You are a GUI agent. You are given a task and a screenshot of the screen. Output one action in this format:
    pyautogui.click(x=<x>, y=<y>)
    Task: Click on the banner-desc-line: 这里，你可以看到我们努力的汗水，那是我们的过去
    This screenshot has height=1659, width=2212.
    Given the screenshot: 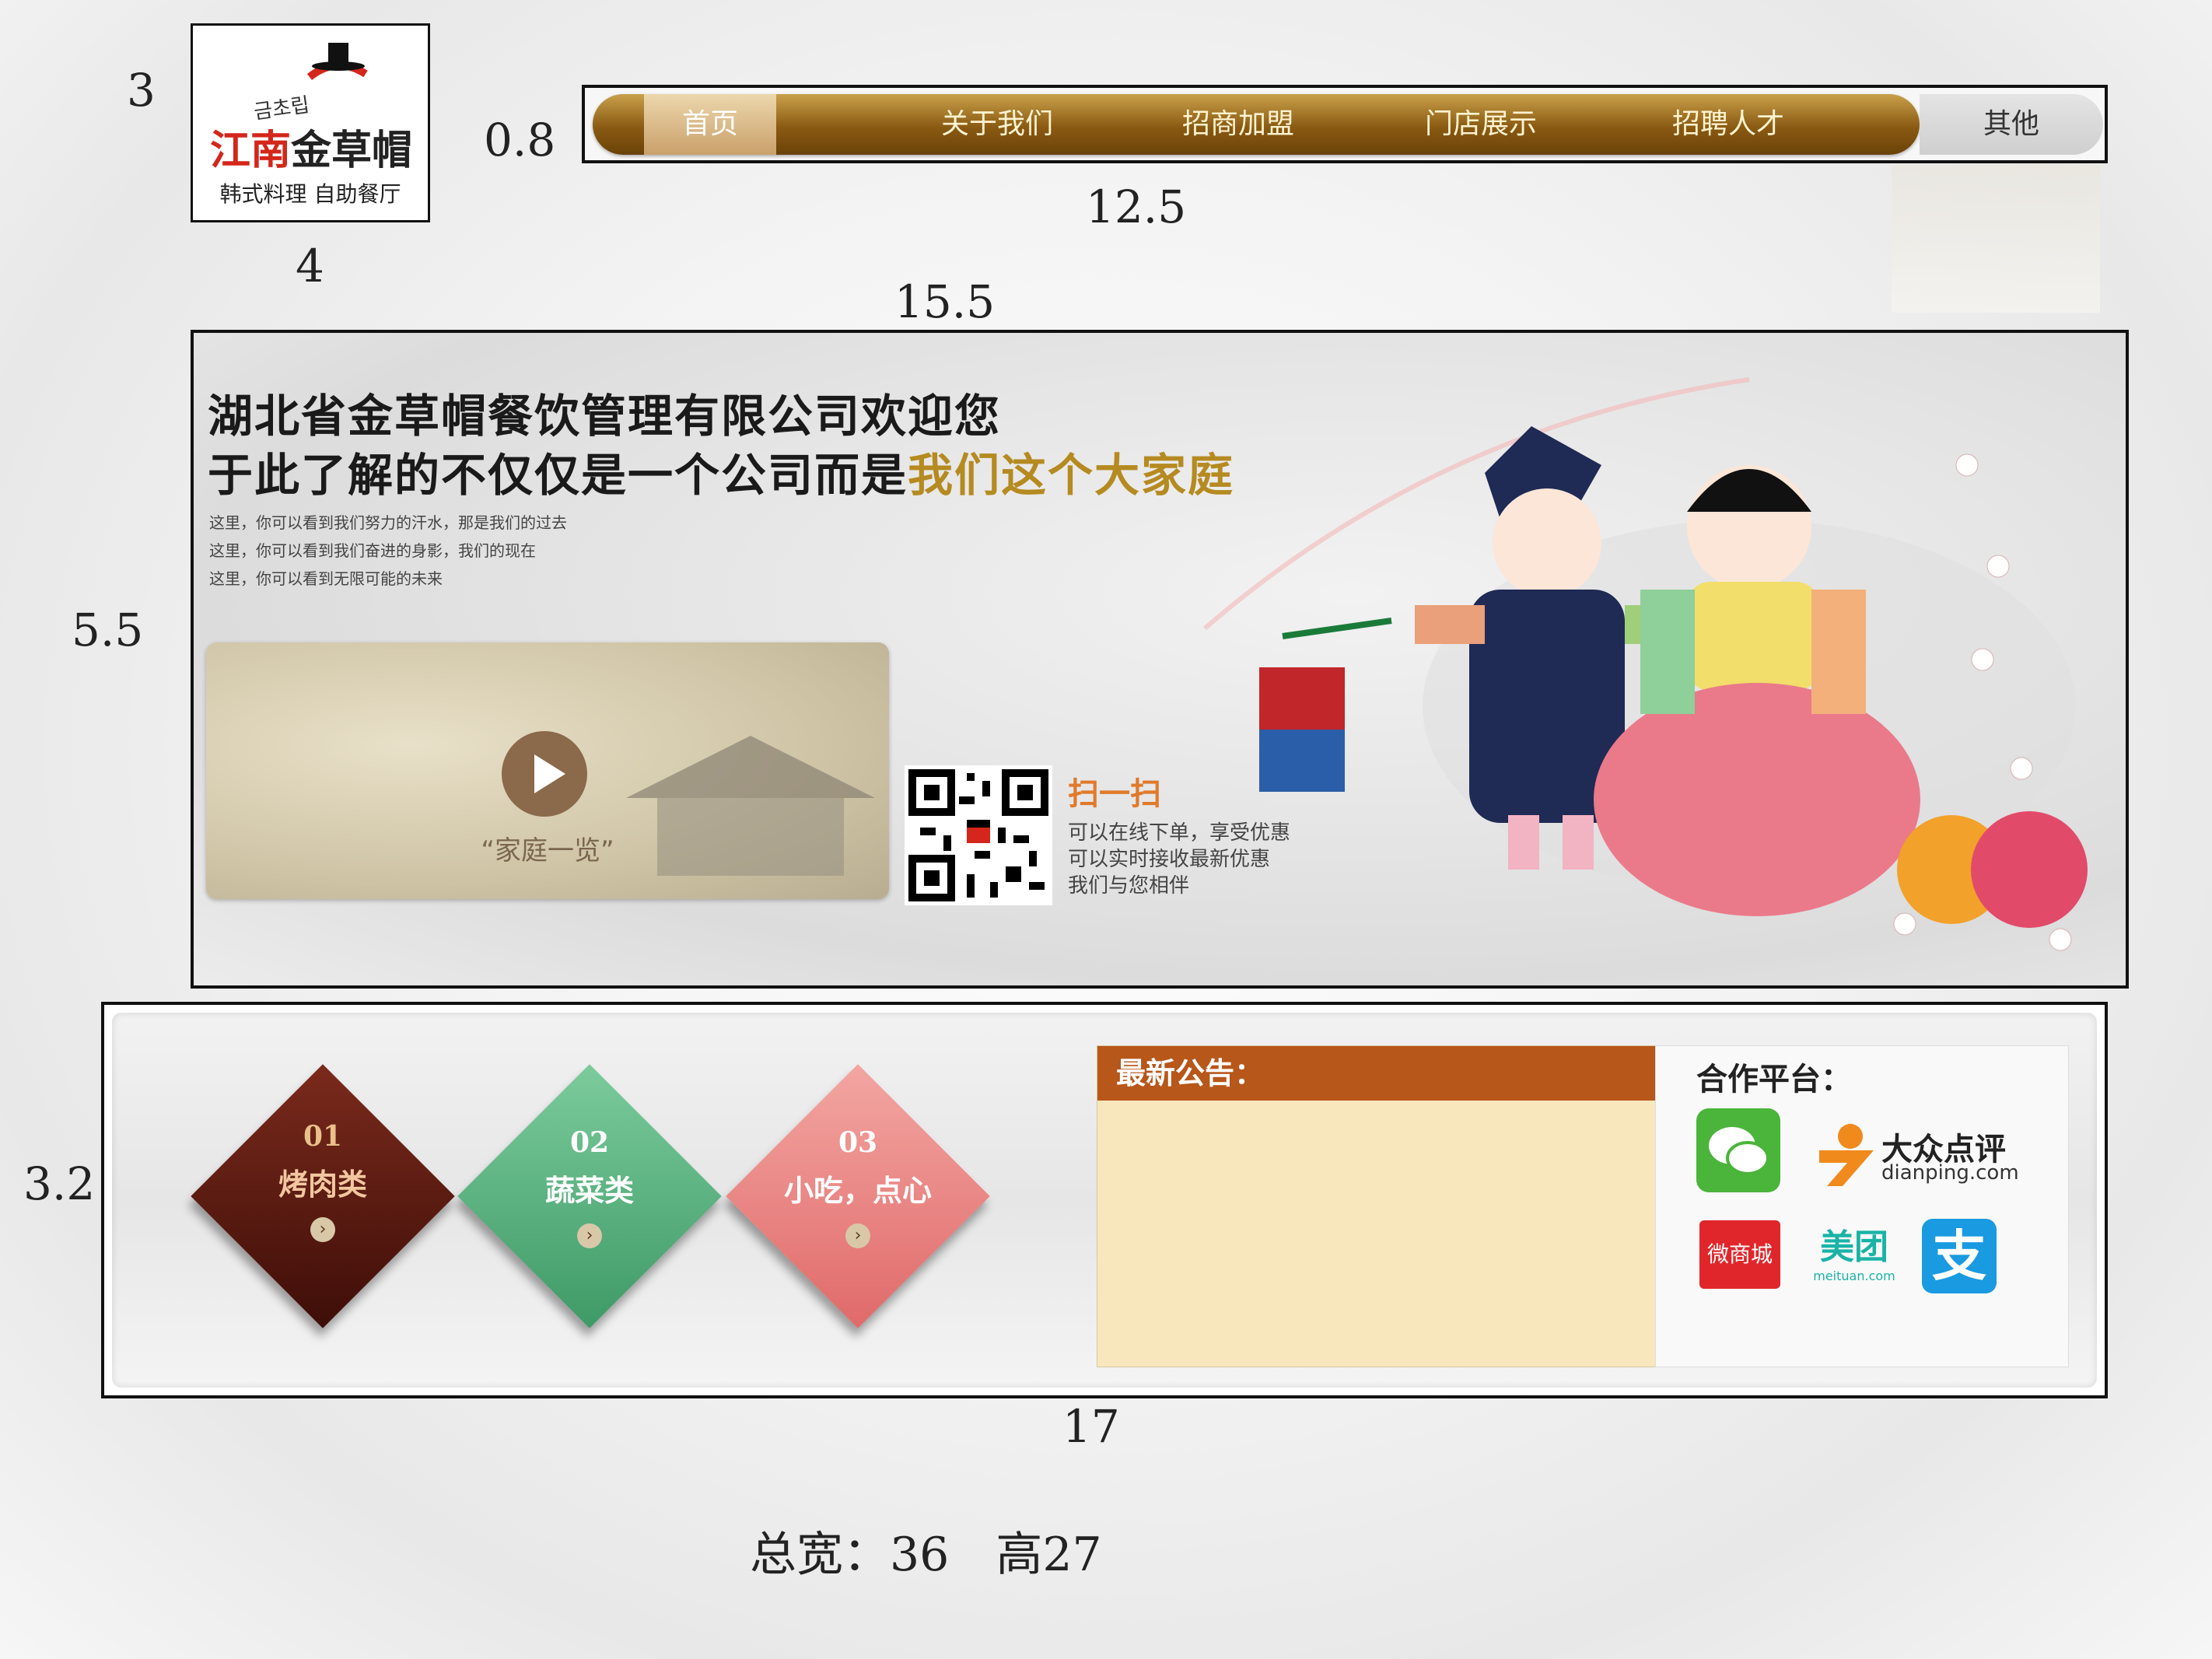 What is the action you would take?
    pyautogui.click(x=388, y=522)
    